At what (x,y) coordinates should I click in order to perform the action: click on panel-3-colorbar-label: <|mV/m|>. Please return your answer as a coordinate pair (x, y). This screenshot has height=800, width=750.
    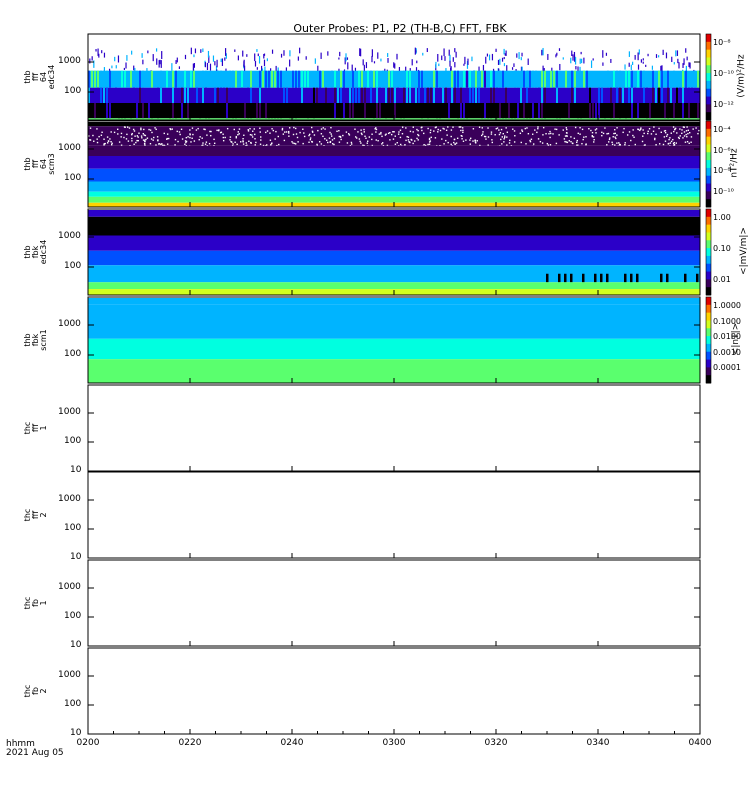
    Looking at the image, I should click on (743, 251).